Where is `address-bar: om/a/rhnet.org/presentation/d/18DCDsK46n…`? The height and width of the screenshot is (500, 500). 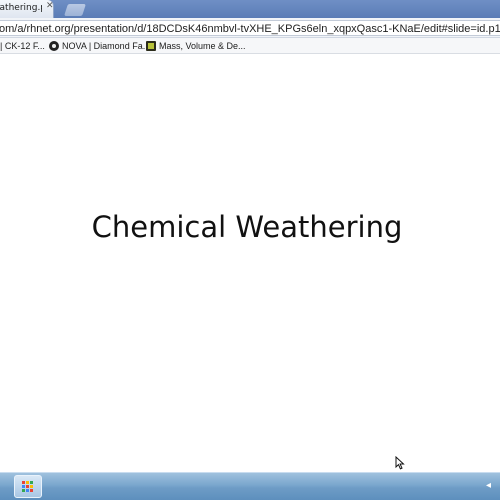 address-bar: om/a/rhnet.org/presentation/d/18DCDsK46n… is located at coordinates (250, 28).